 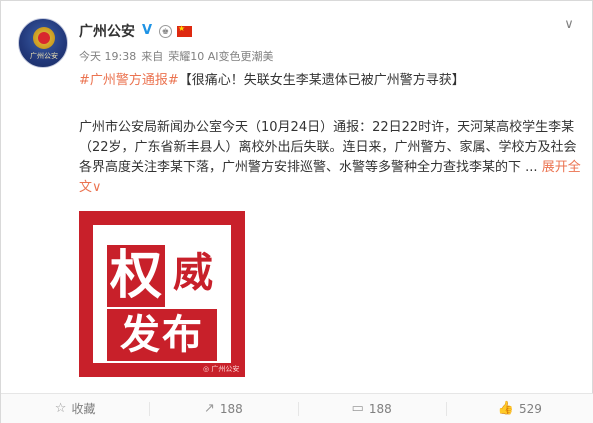 I want to click on action-bar: ☆ 收藏 ↗ 188 ▭ 188 👍 529, so click(x=297, y=408).